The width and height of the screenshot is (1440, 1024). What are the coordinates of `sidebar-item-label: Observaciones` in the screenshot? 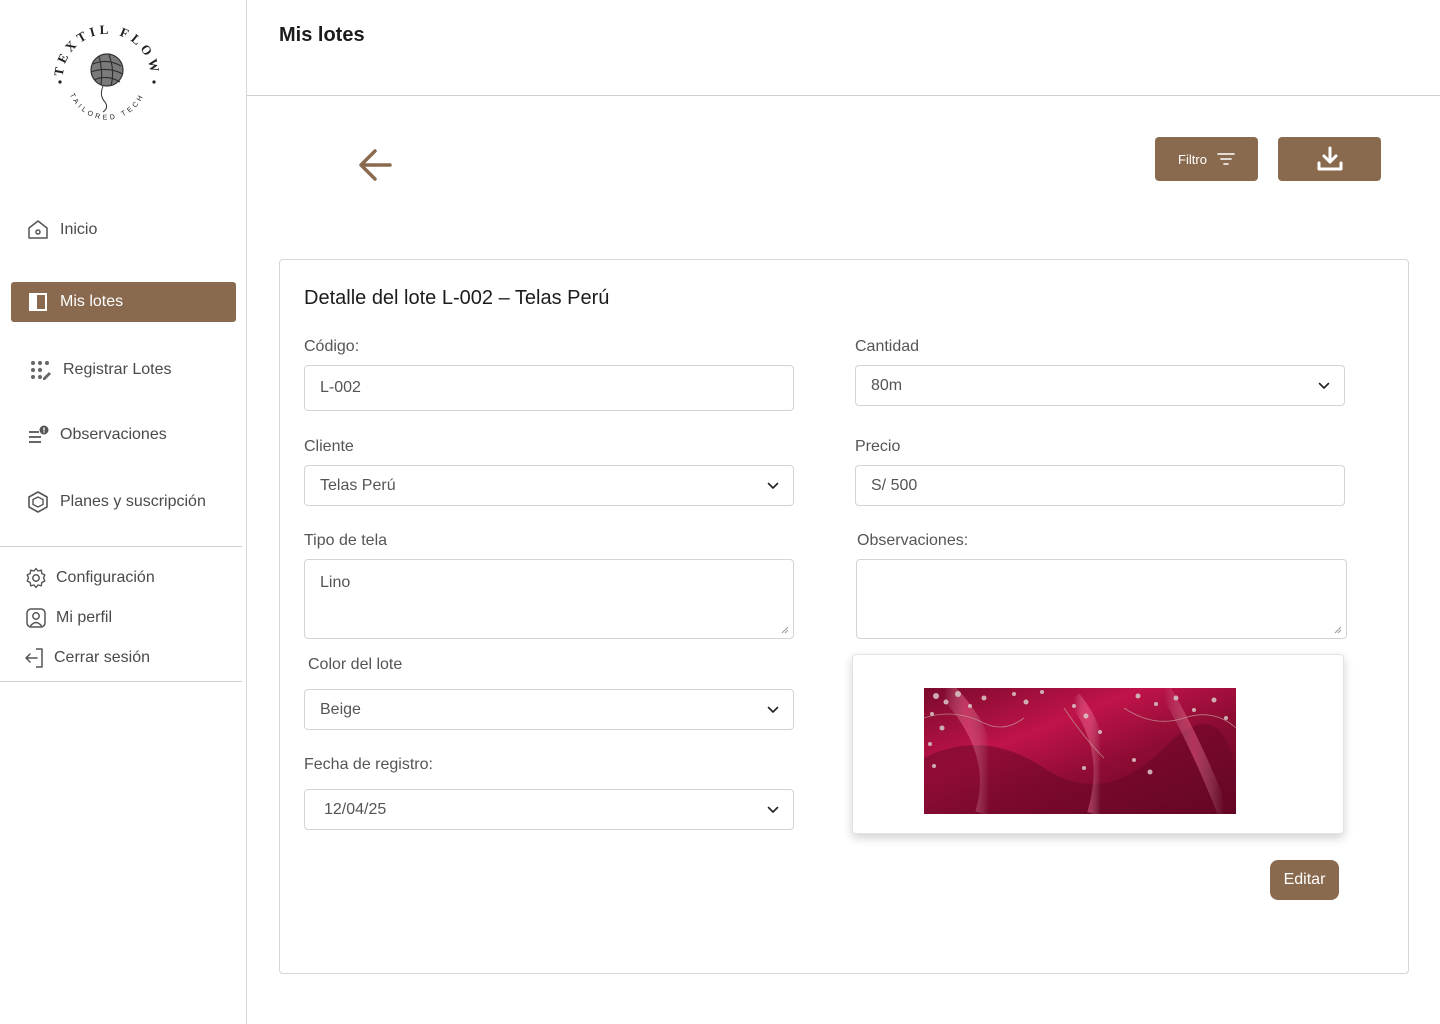 It's located at (113, 434).